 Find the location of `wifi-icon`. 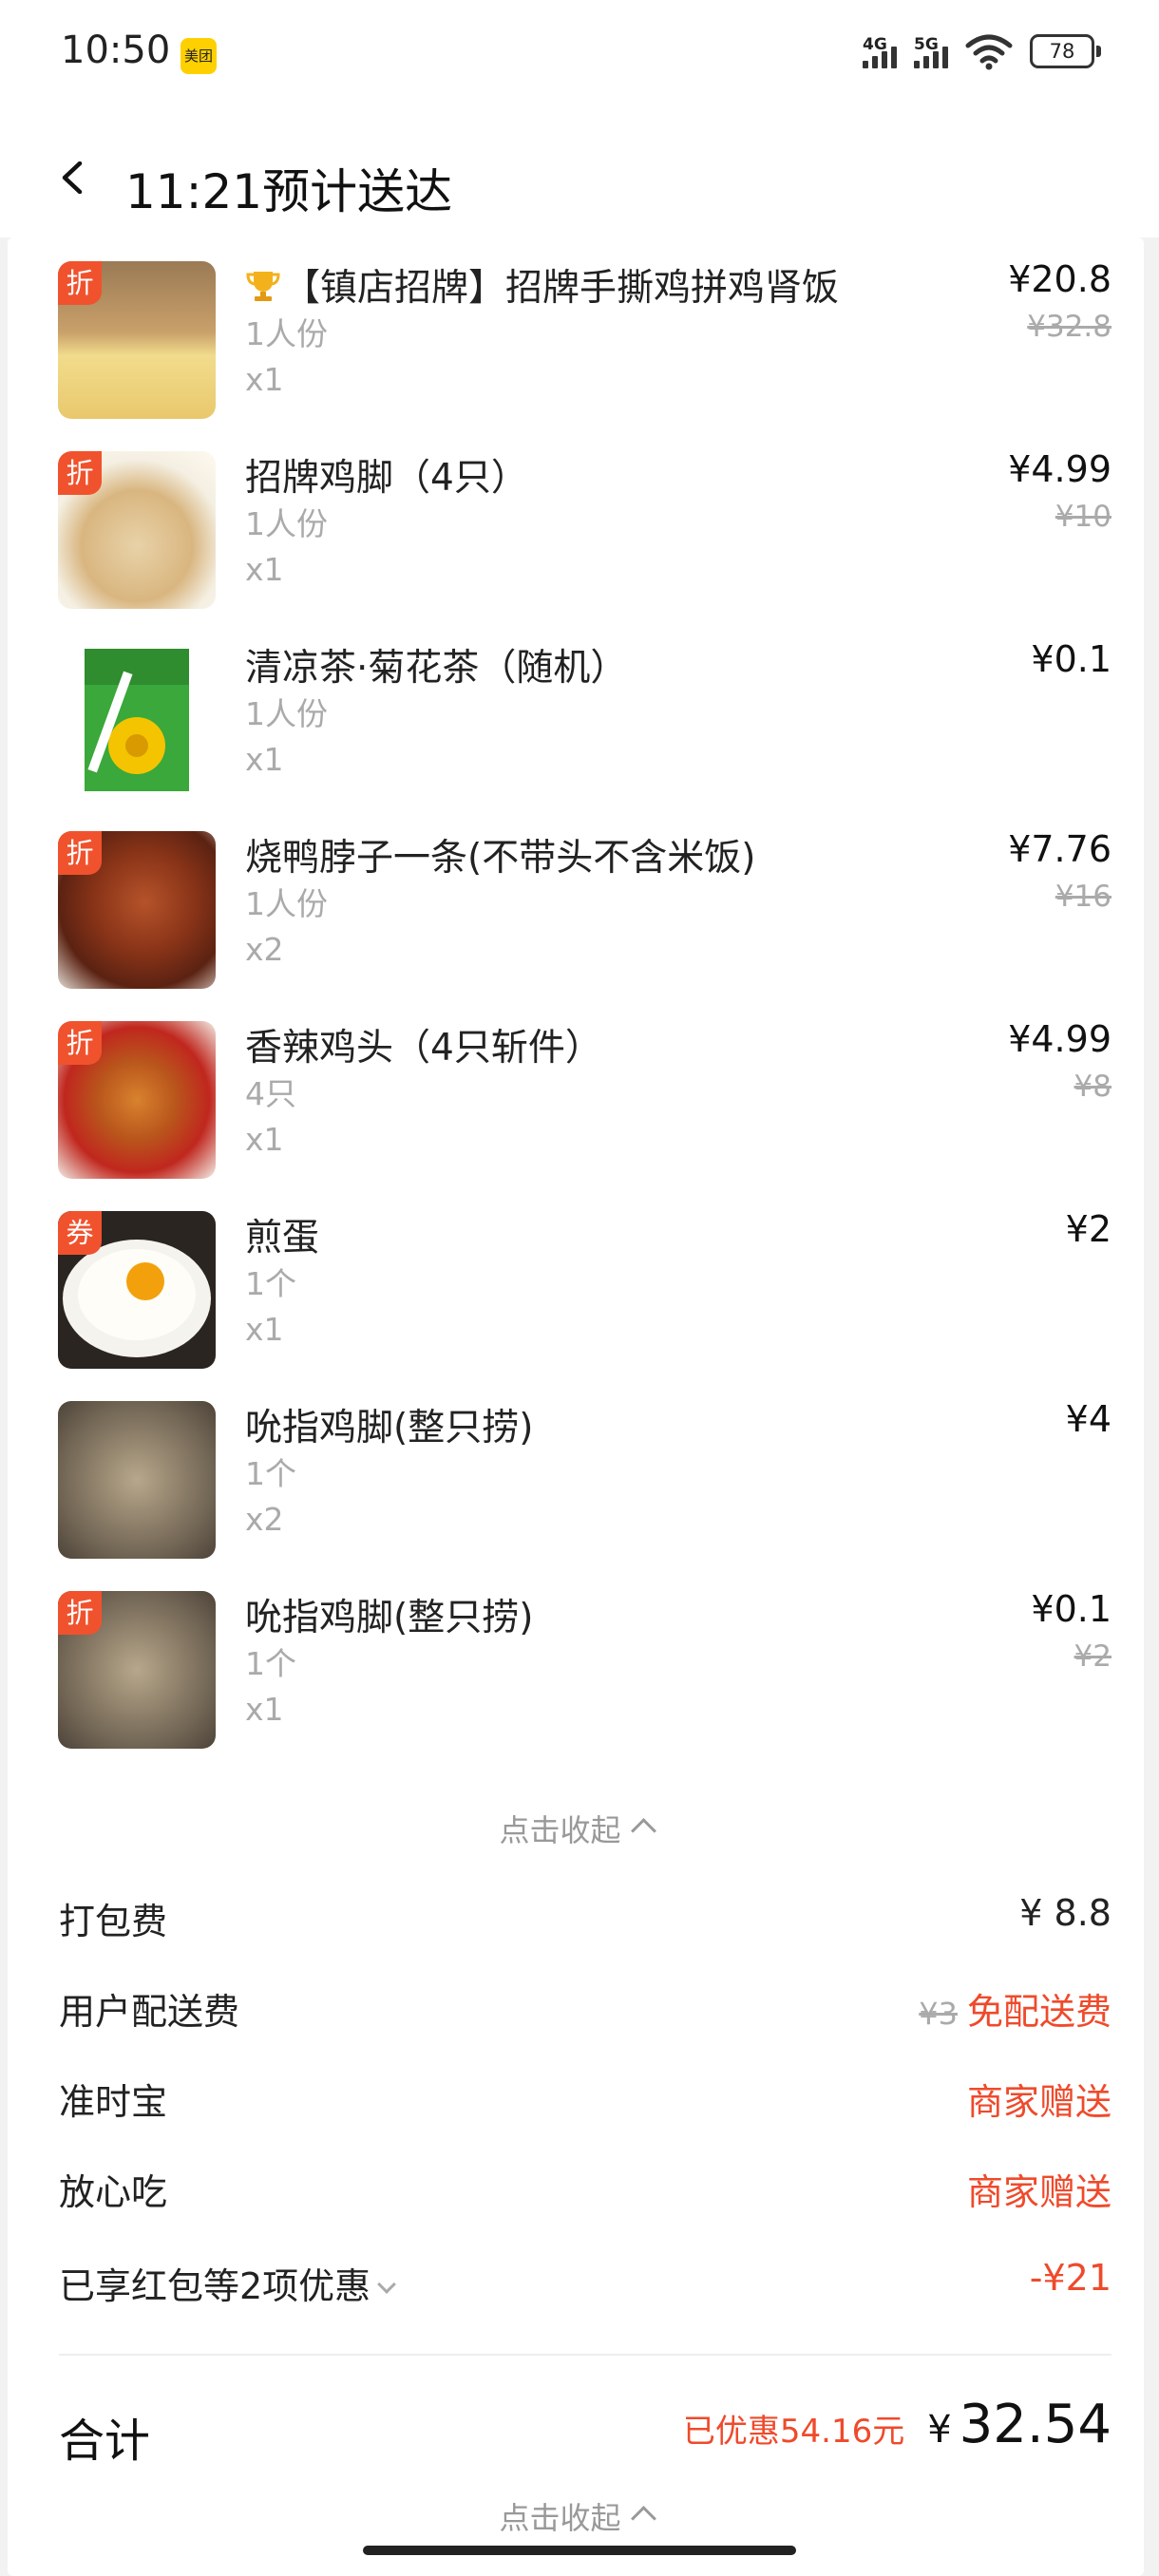

wifi-icon is located at coordinates (989, 52).